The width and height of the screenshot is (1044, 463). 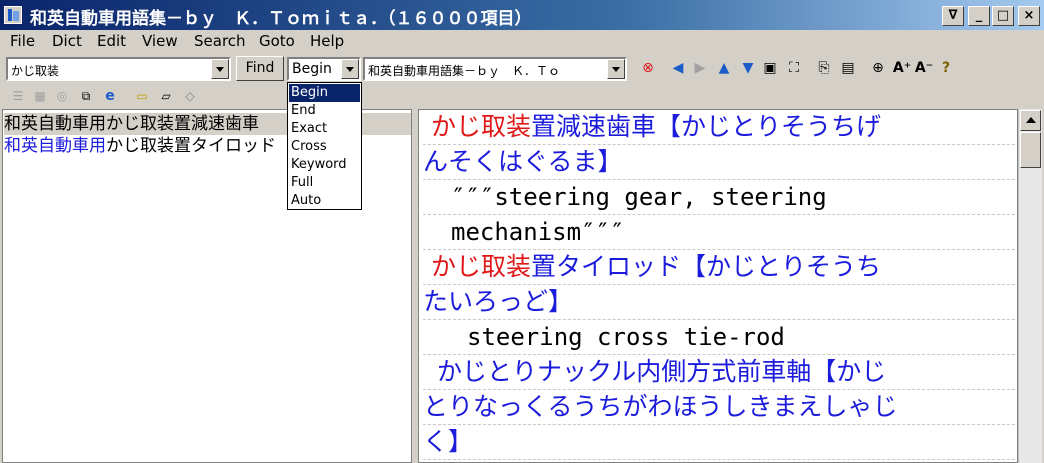 What do you see at coordinates (13, 15) in the screenshot?
I see `app-icon` at bounding box center [13, 15].